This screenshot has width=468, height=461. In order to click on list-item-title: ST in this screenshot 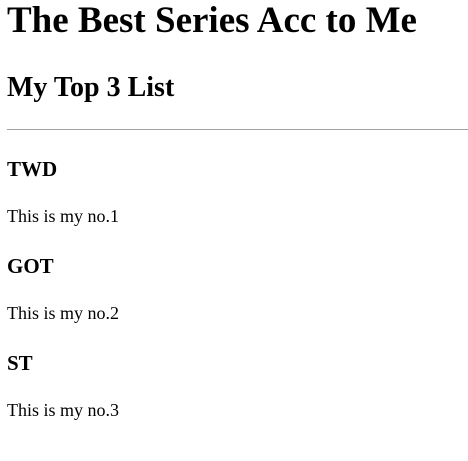, I will do `click(20, 363)`.